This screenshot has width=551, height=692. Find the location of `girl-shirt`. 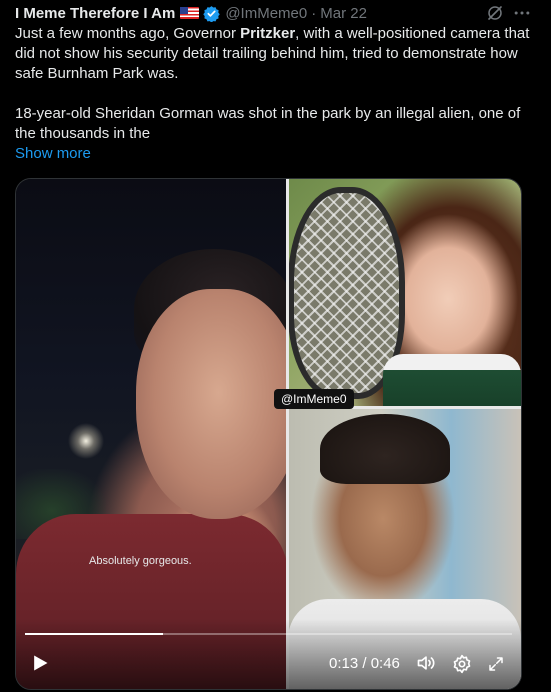

girl-shirt is located at coordinates (452, 380).